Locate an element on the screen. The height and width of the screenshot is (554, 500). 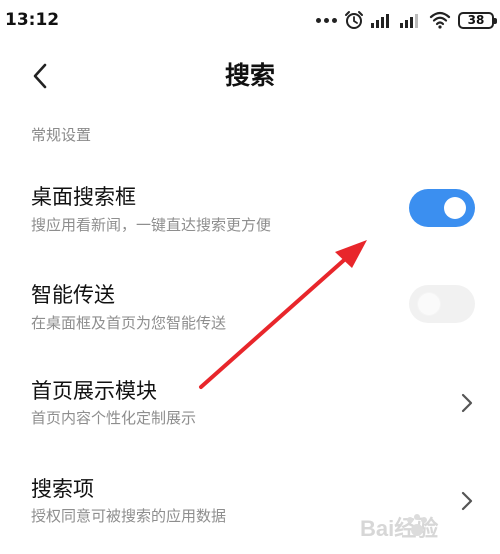
status-bar: 13:12 38 is located at coordinates (250, 20).